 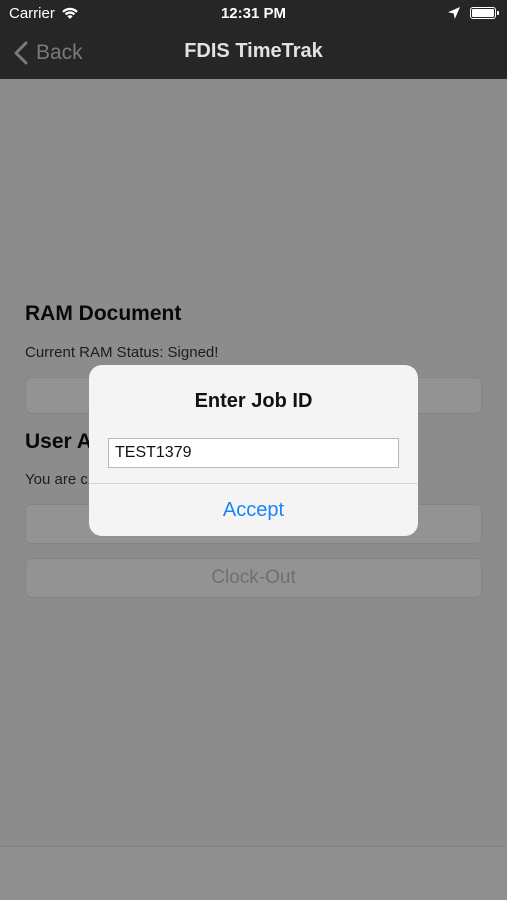 What do you see at coordinates (484, 13) in the screenshot?
I see `battery-icon` at bounding box center [484, 13].